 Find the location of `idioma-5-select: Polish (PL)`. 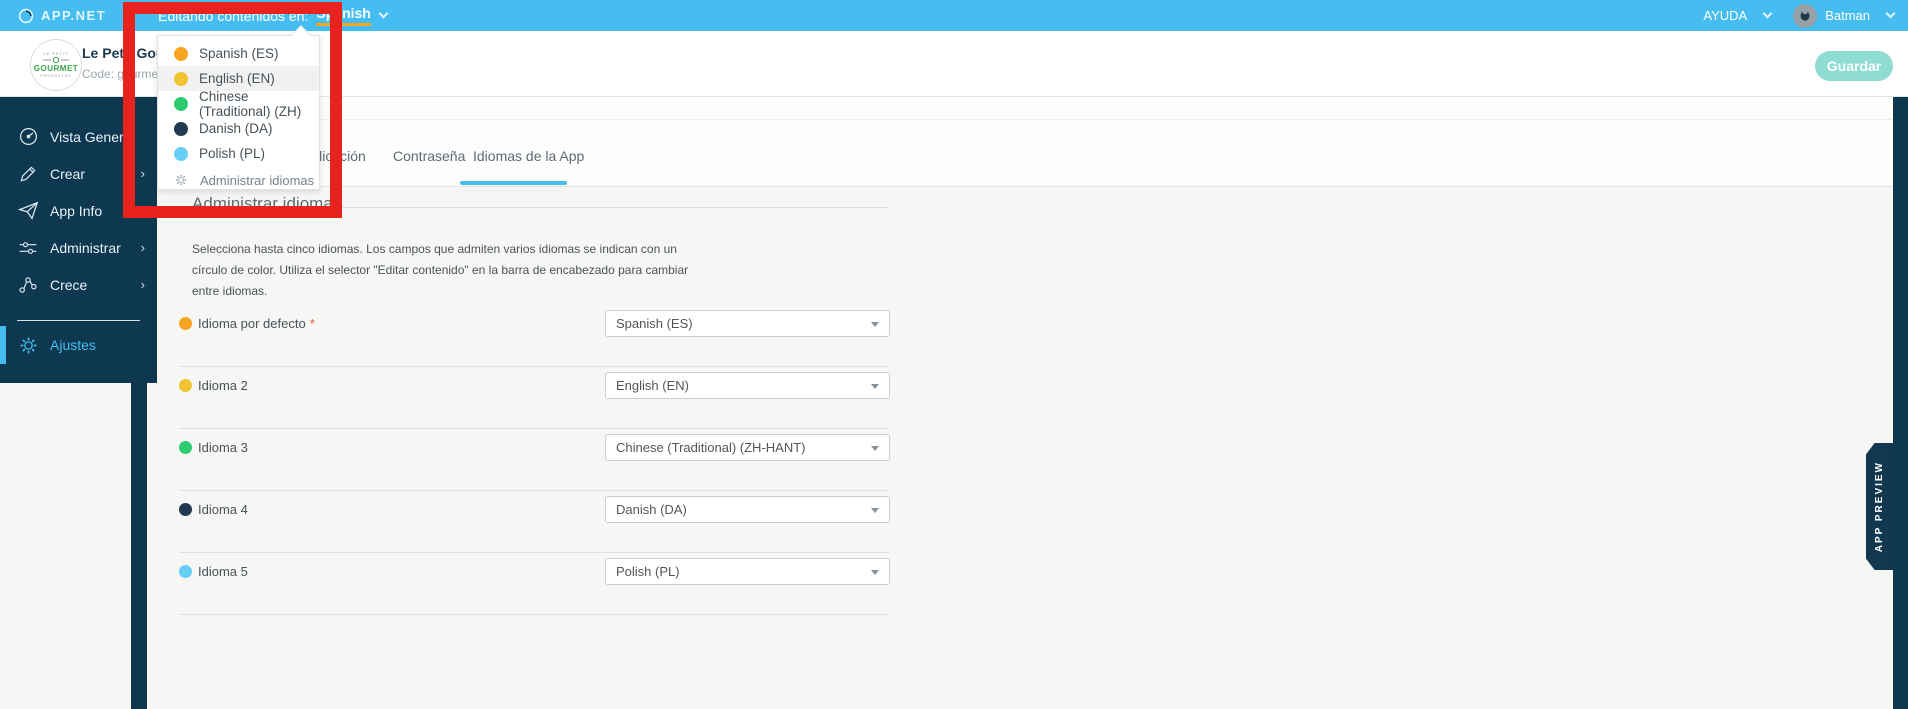

idioma-5-select: Polish (PL) is located at coordinates (747, 571).